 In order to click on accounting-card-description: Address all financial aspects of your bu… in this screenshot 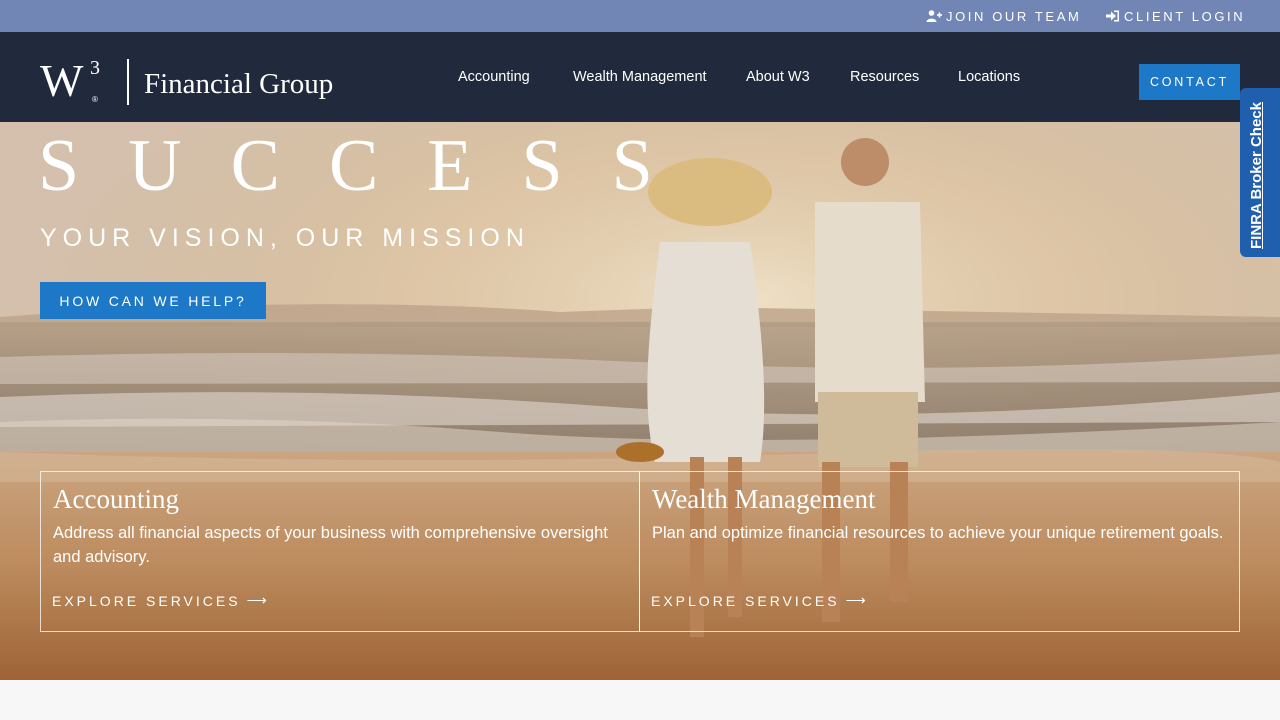, I will do `click(330, 545)`.